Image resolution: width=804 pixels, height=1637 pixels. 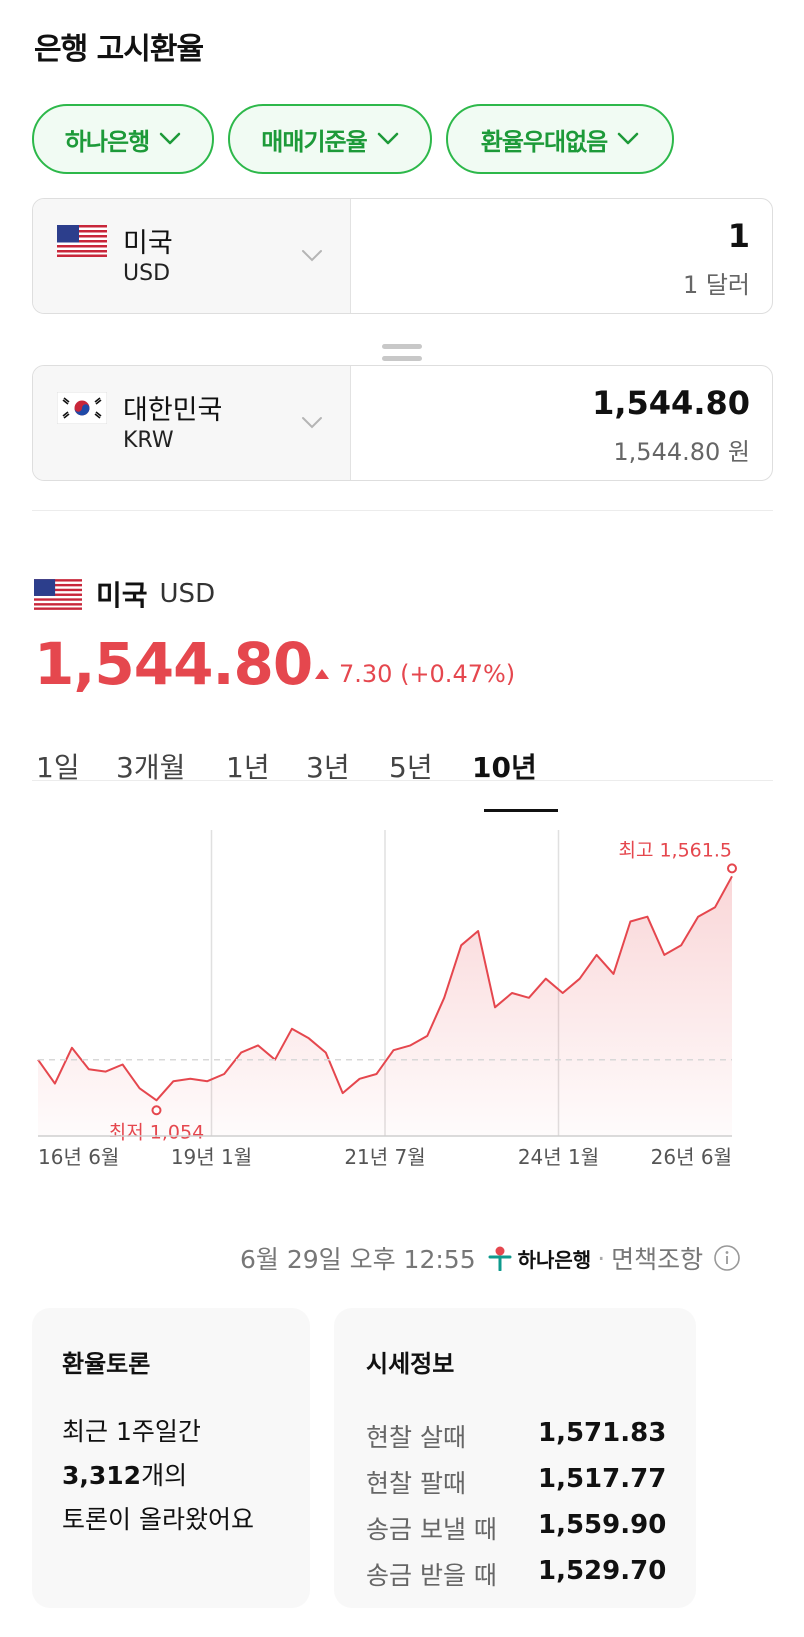 I want to click on rate-info-title: 시세정보, so click(x=410, y=1364).